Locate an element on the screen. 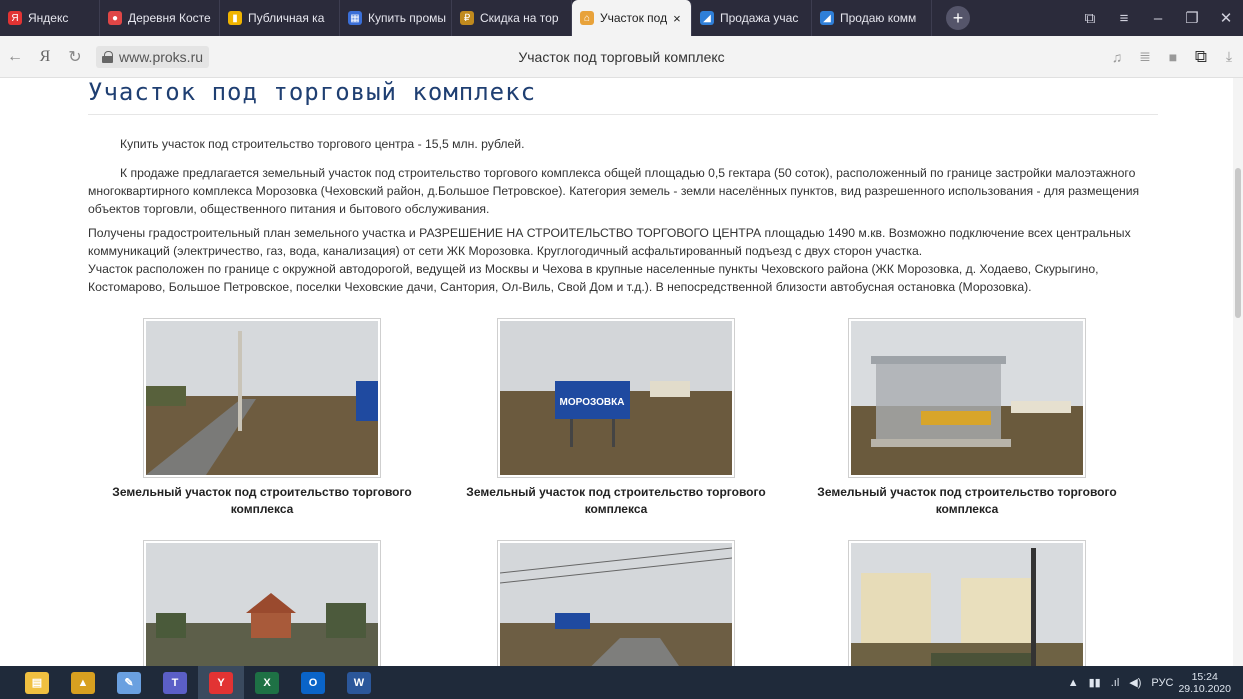 This screenshot has width=1243, height=699. excel-taskbar-button: X is located at coordinates (267, 682).